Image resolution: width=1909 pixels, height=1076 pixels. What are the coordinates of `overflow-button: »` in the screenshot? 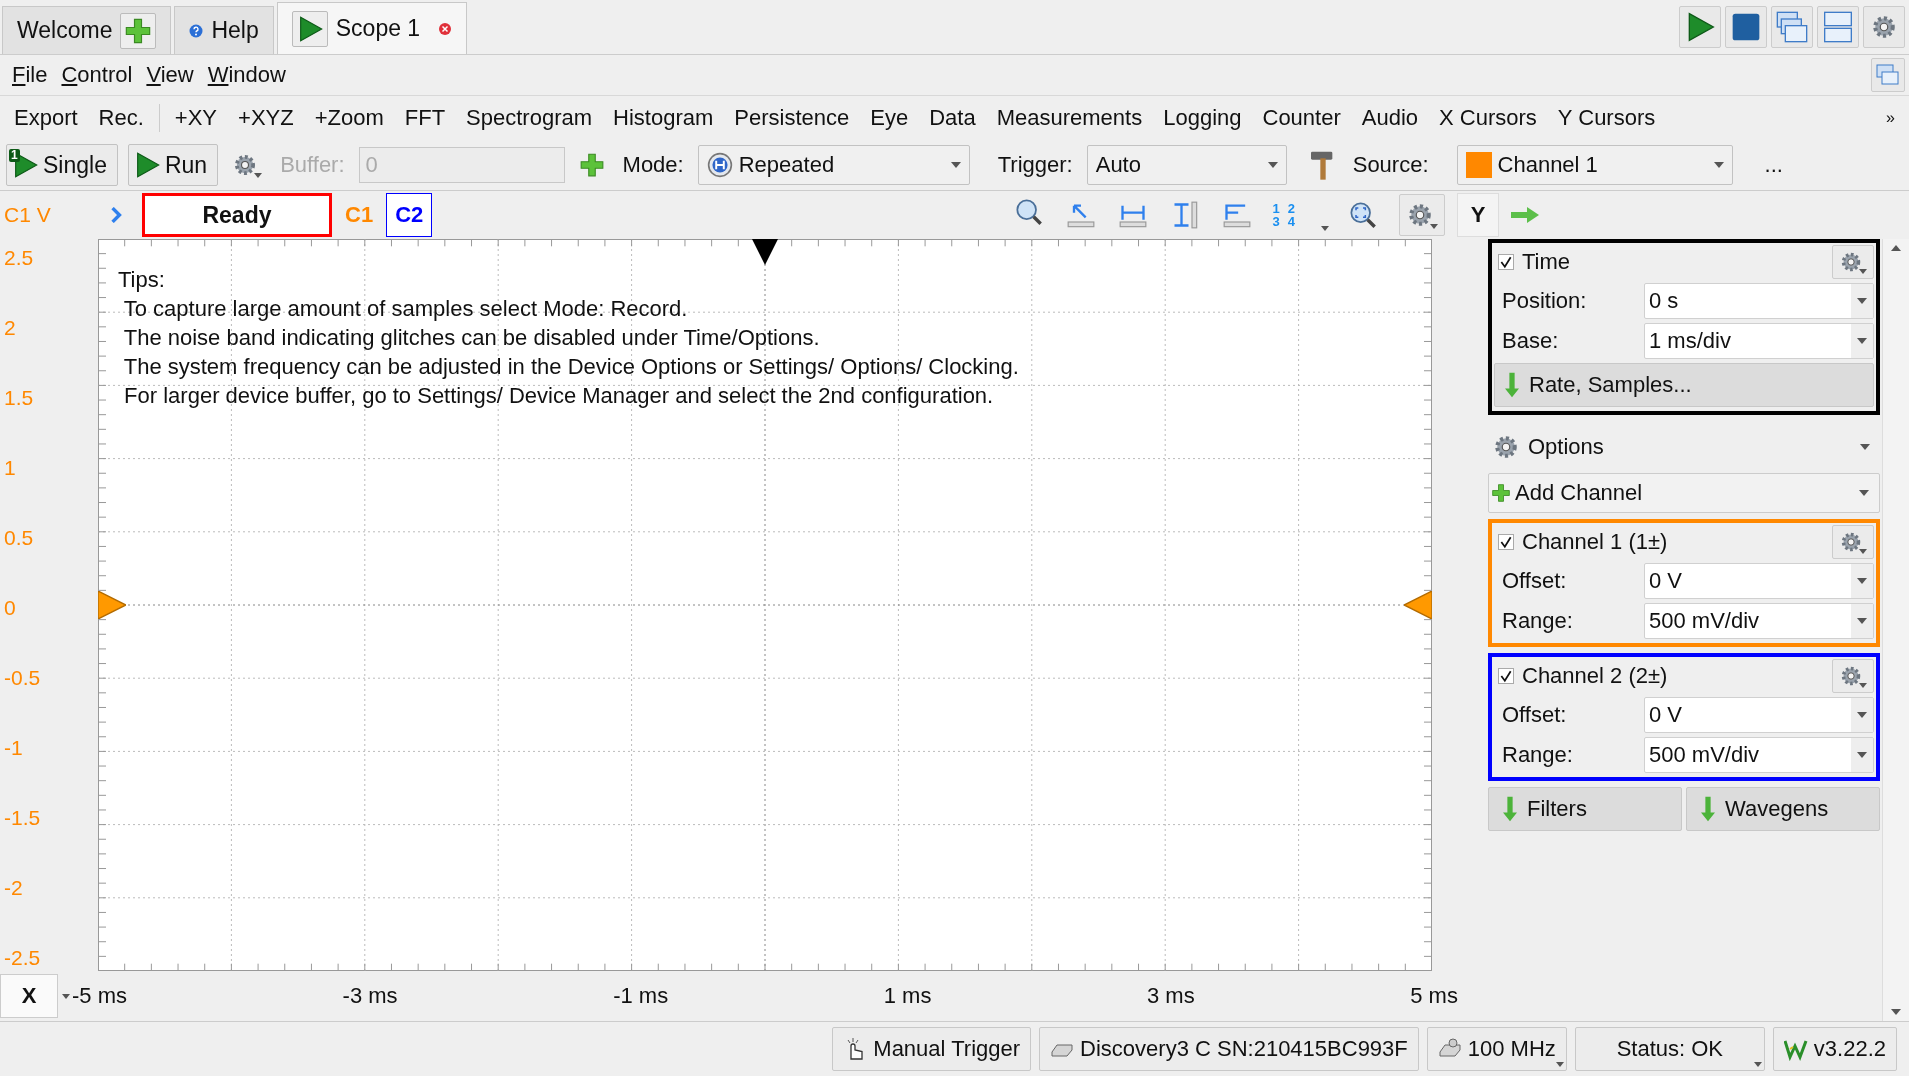 It's located at (1890, 118).